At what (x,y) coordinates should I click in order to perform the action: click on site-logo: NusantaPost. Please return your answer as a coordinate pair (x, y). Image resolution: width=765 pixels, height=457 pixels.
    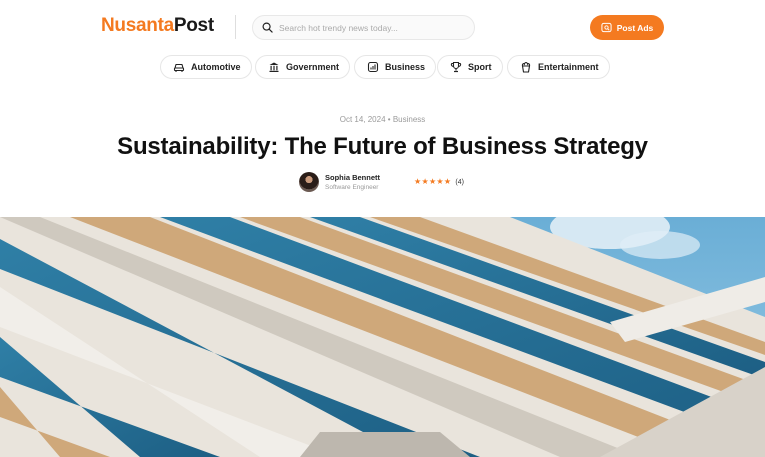
    Looking at the image, I should click on (157, 26).